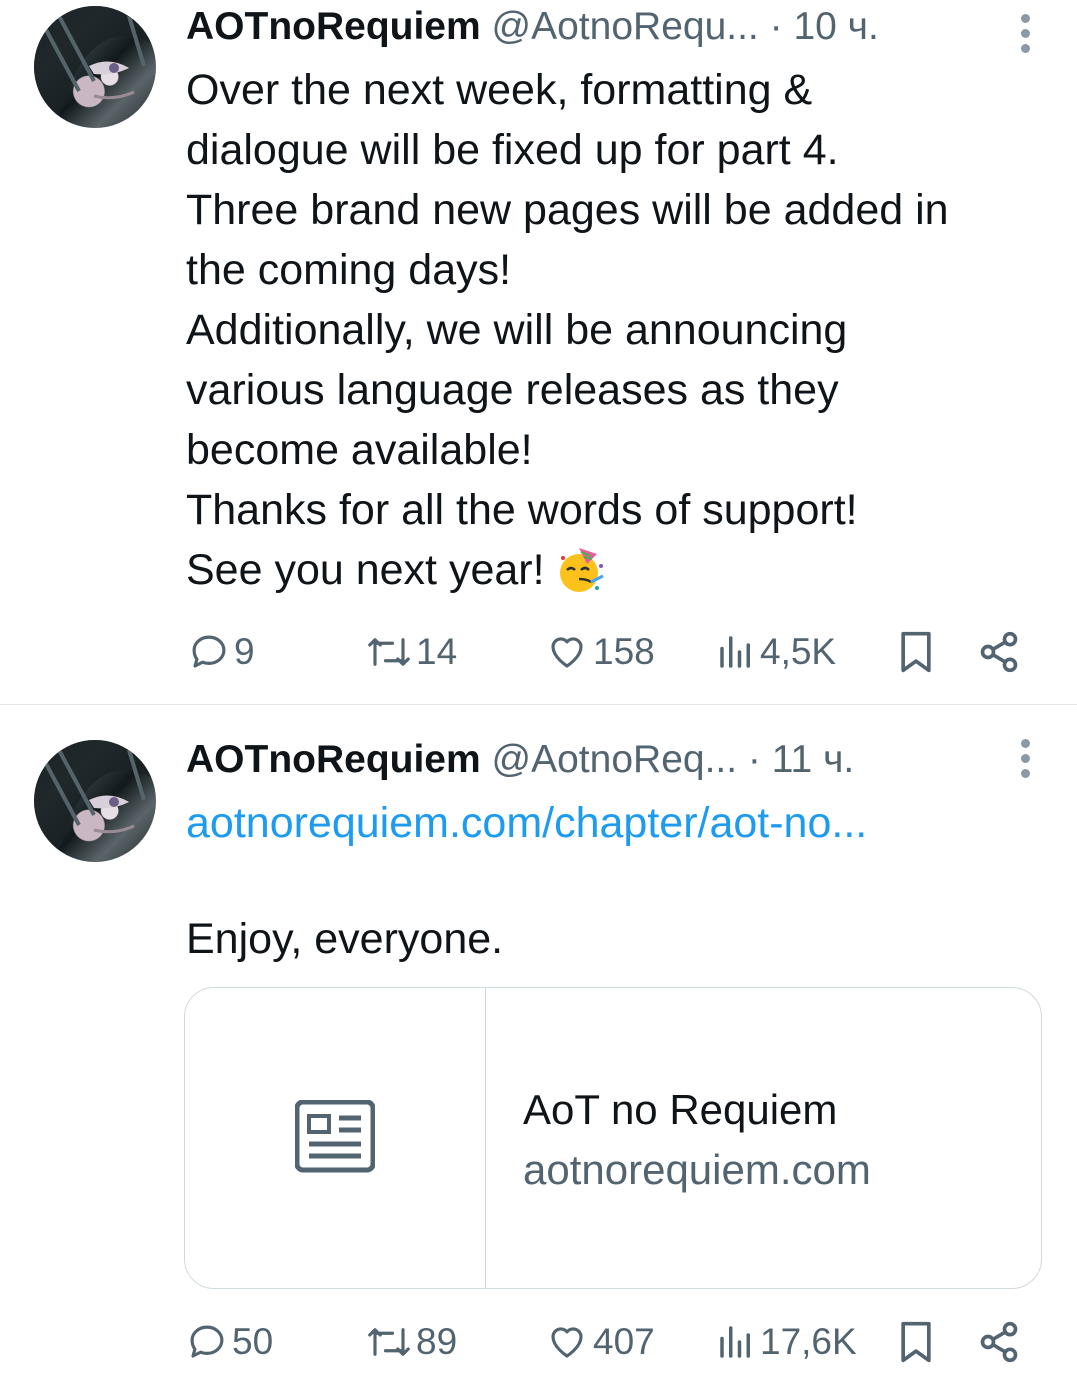  I want to click on text-line: Additionally, we will be announcing, so click(517, 330).